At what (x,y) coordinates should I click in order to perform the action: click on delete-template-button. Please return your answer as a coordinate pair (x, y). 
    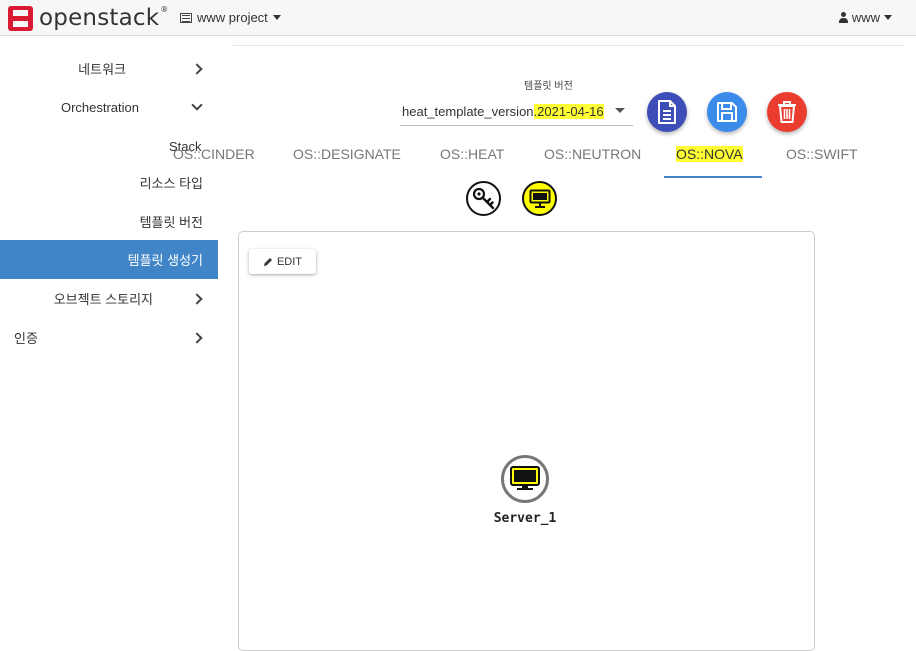
    Looking at the image, I should click on (787, 112).